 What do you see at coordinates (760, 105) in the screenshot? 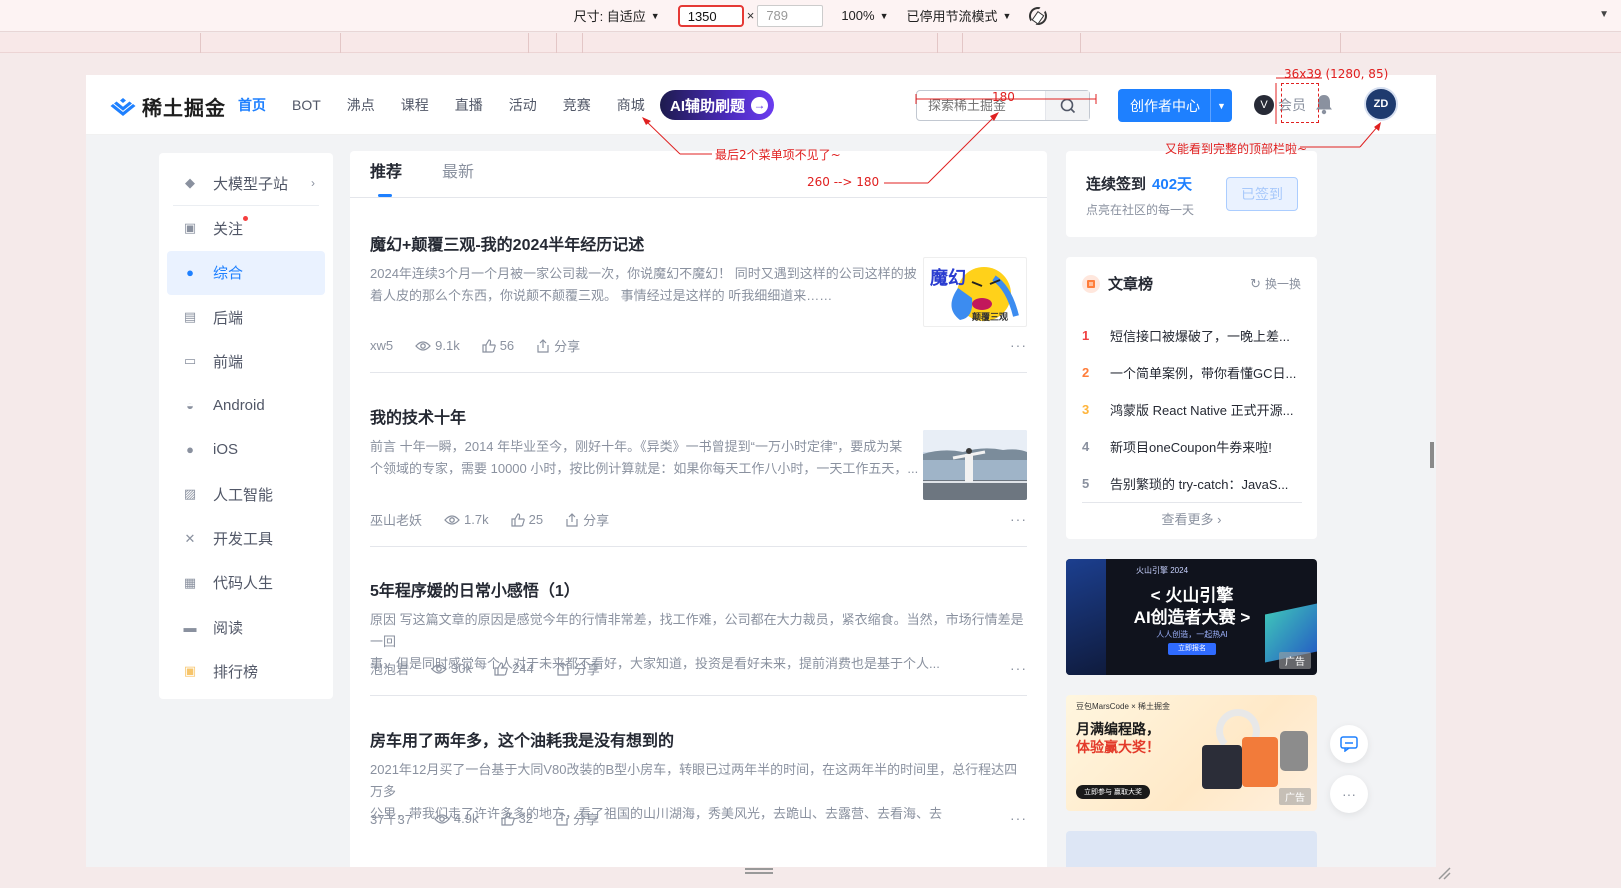
I see `arrow-right-icon: →` at bounding box center [760, 105].